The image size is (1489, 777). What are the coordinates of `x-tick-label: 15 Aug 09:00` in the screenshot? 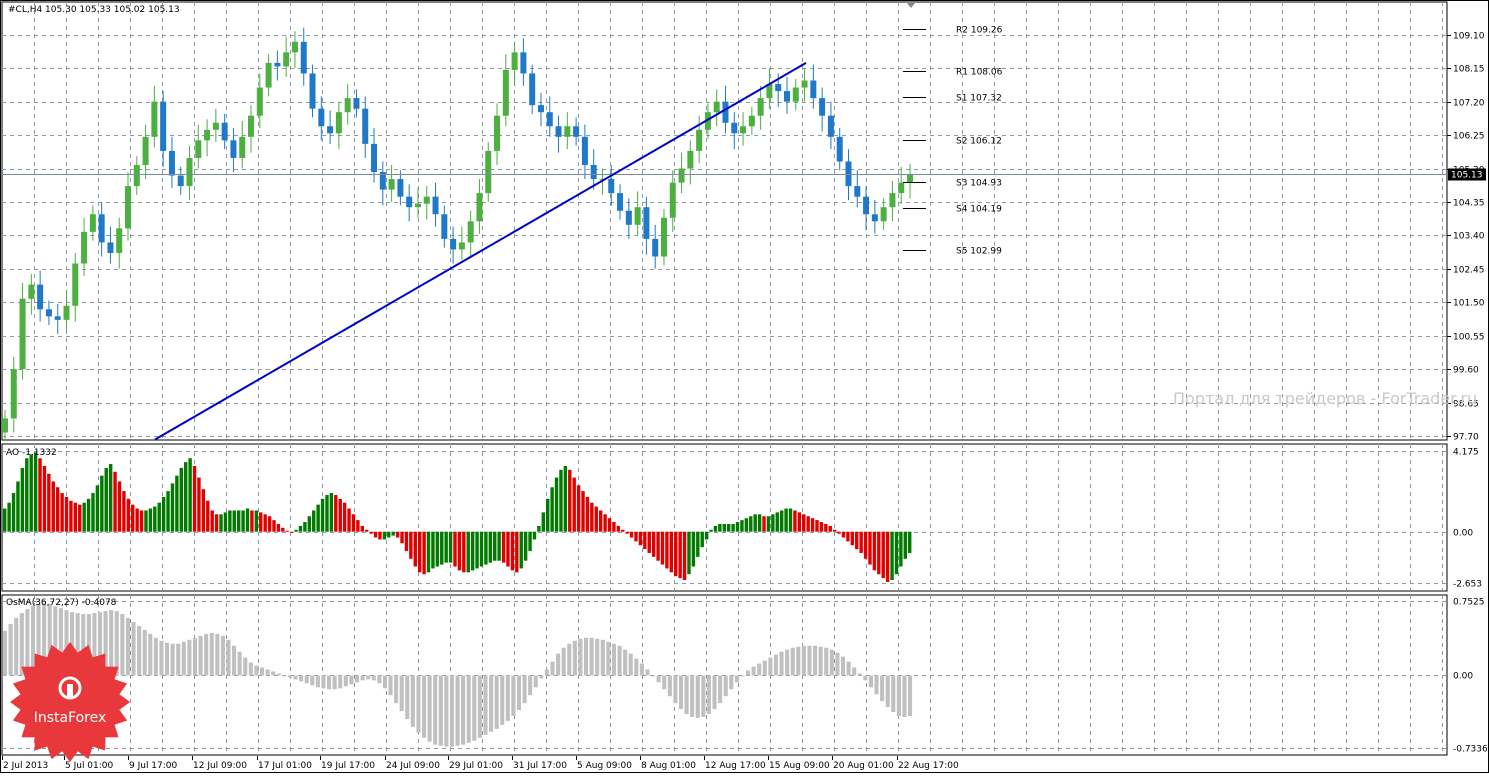 It's located at (799, 766).